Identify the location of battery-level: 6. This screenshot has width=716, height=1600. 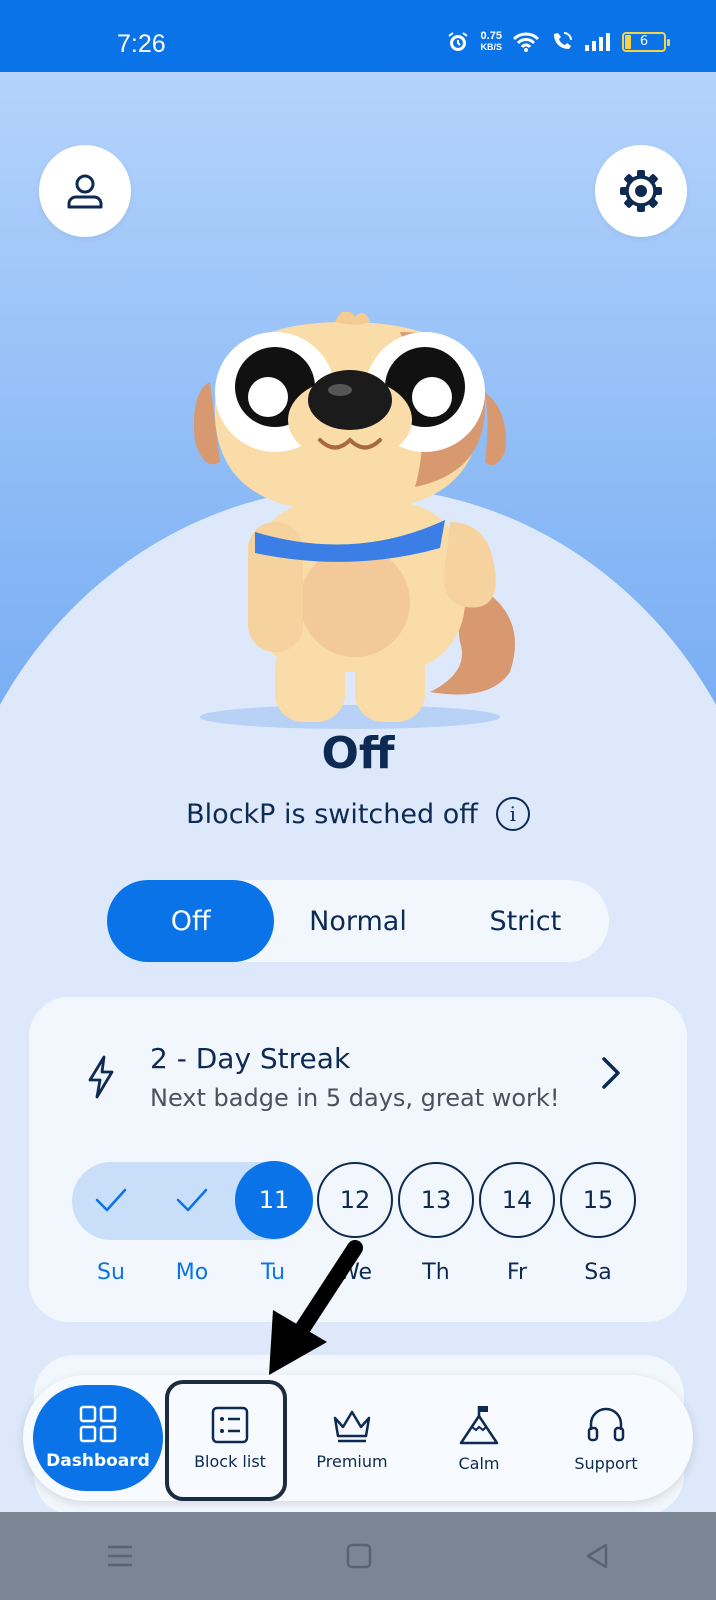
(644, 41).